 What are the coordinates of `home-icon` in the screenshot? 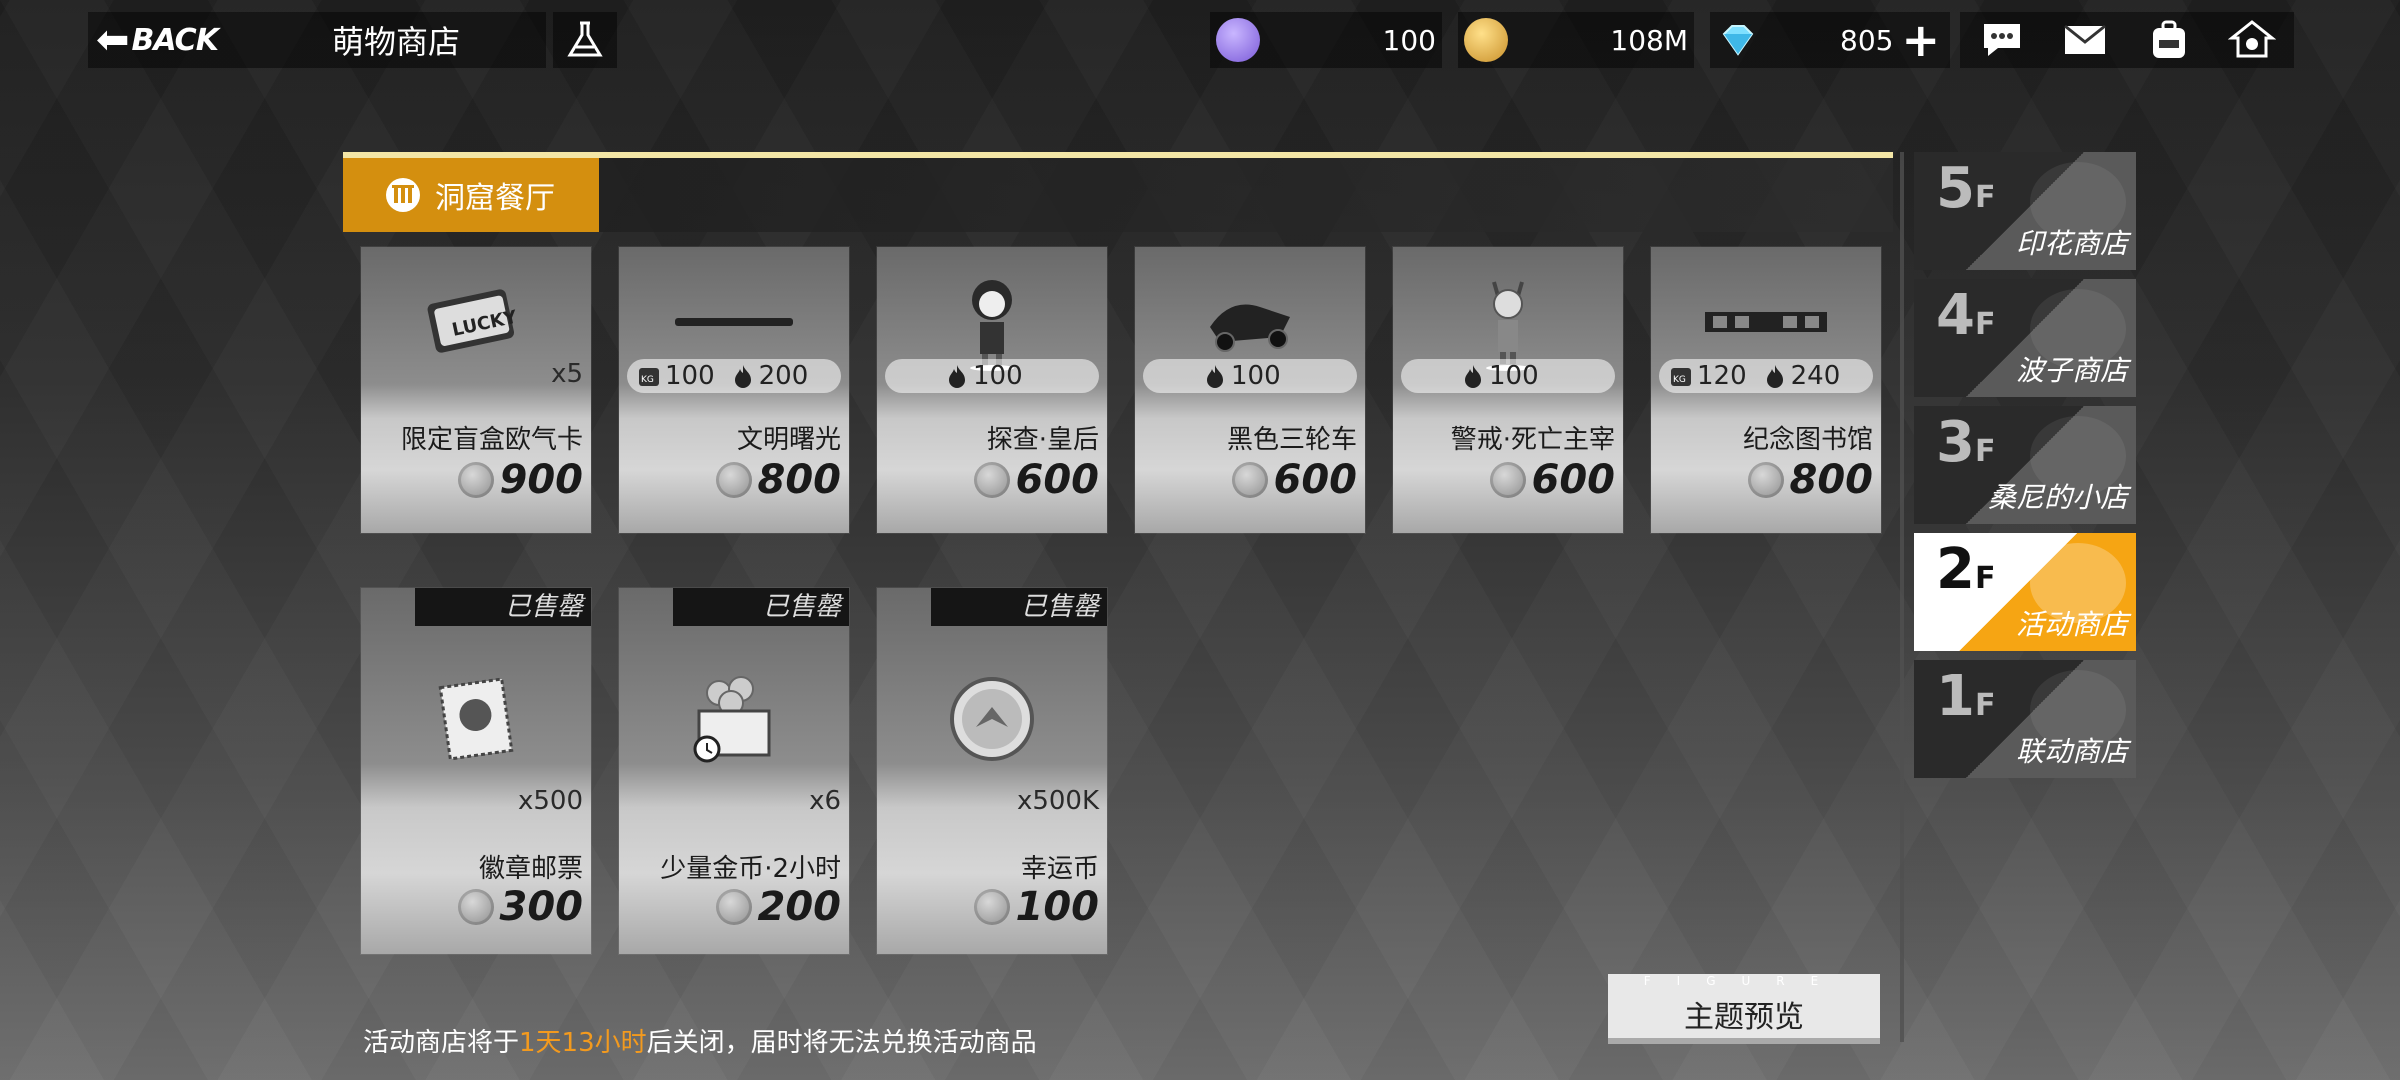 It's located at (2252, 40).